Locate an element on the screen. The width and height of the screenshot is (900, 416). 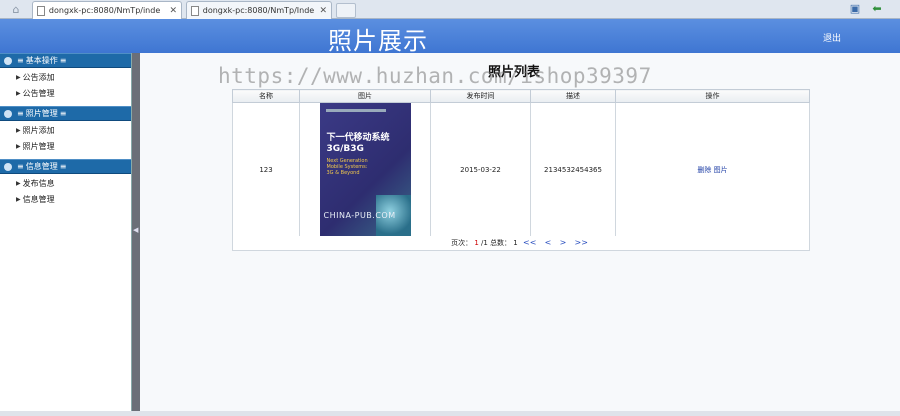
cell-description: 2134532454365 is located at coordinates (573, 169).